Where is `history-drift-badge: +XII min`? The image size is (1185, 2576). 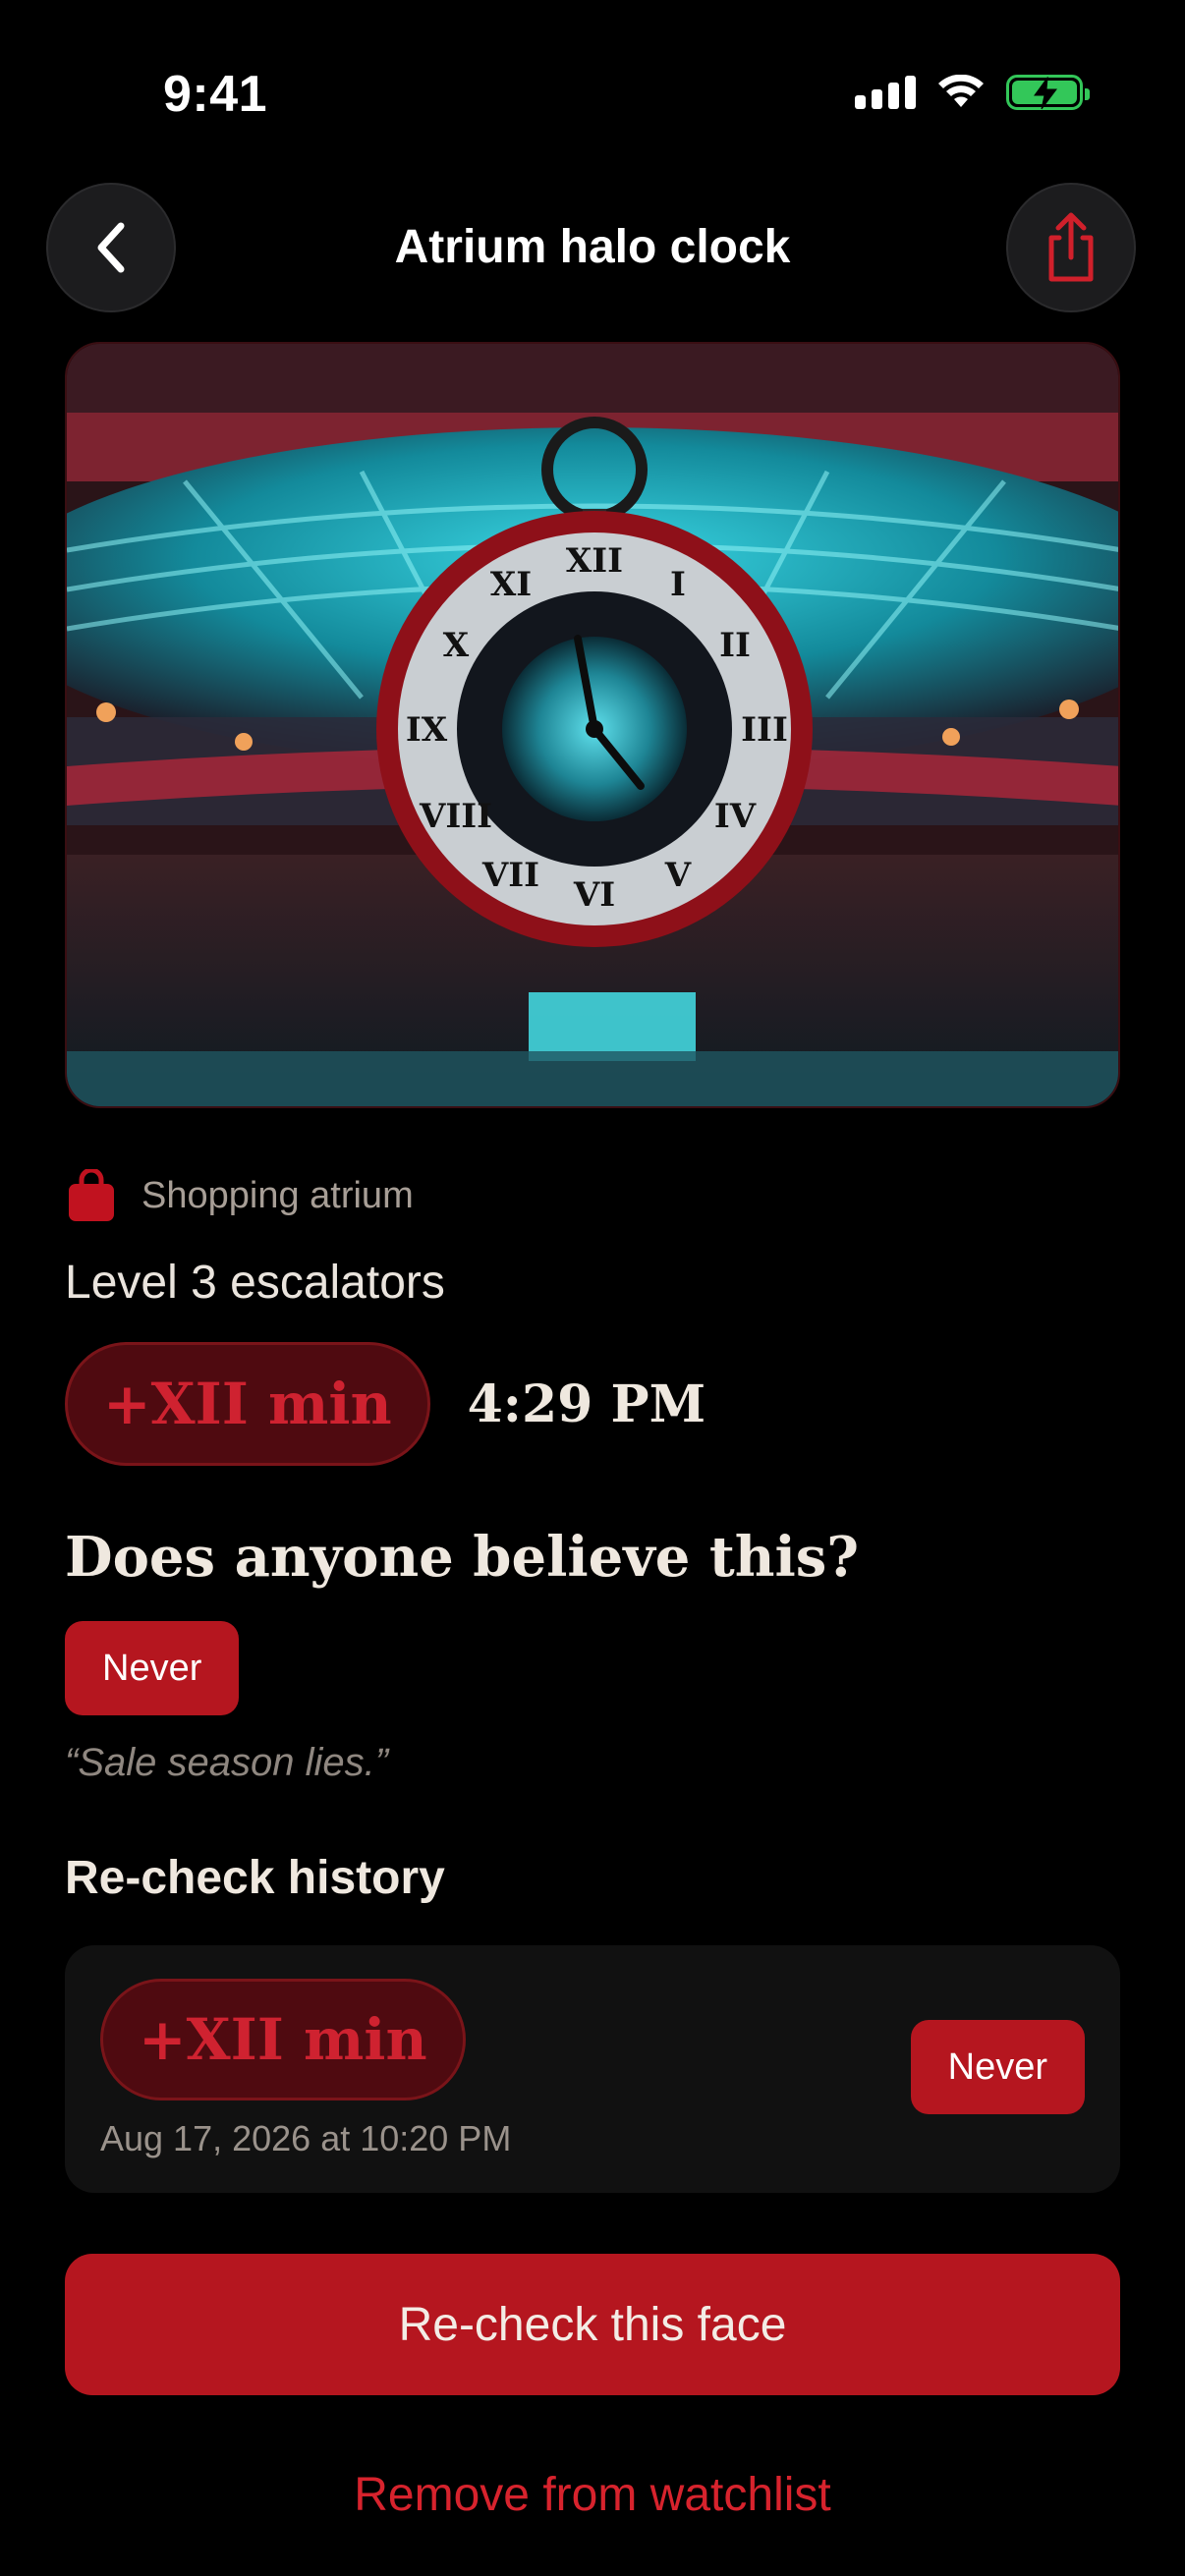
history-drift-badge: +XII min is located at coordinates (283, 2039).